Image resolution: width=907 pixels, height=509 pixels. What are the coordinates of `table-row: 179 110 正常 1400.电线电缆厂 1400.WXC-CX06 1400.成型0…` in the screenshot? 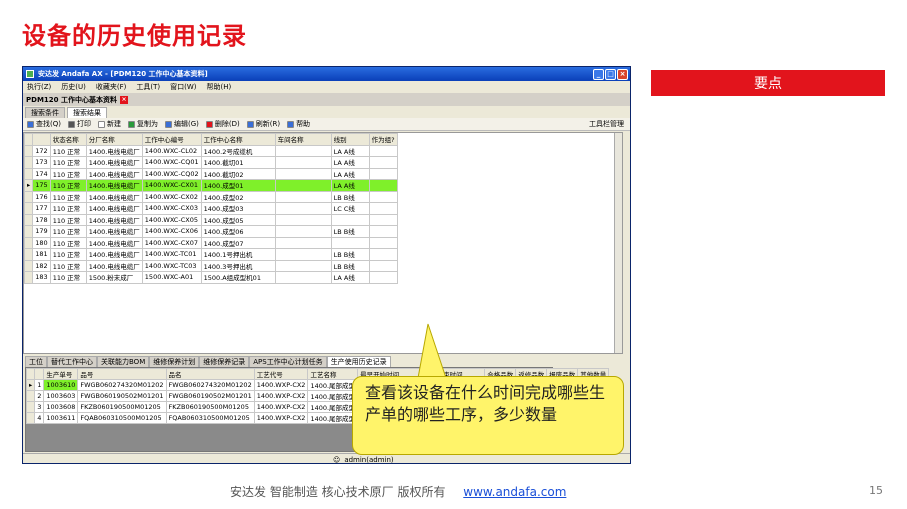 It's located at (210, 231).